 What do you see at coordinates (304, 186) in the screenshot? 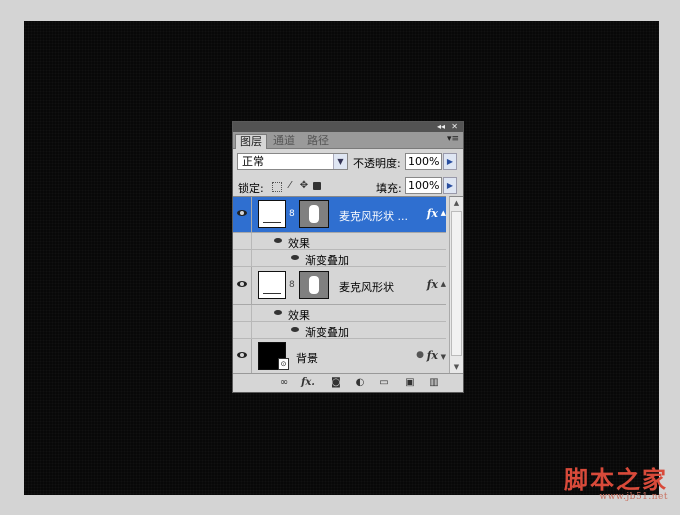
I see `move-icon: ✥` at bounding box center [304, 186].